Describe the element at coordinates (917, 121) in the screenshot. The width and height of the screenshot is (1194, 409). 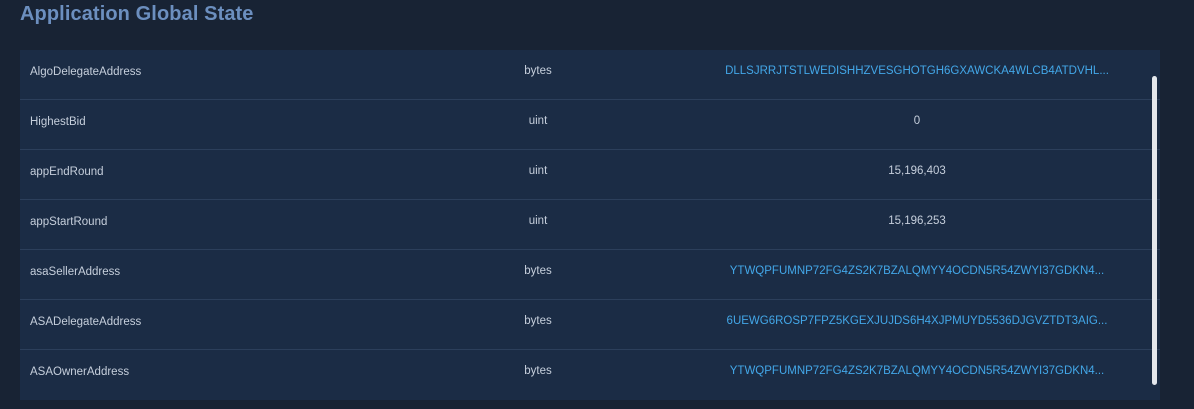
I see `state-value: 0` at that location.